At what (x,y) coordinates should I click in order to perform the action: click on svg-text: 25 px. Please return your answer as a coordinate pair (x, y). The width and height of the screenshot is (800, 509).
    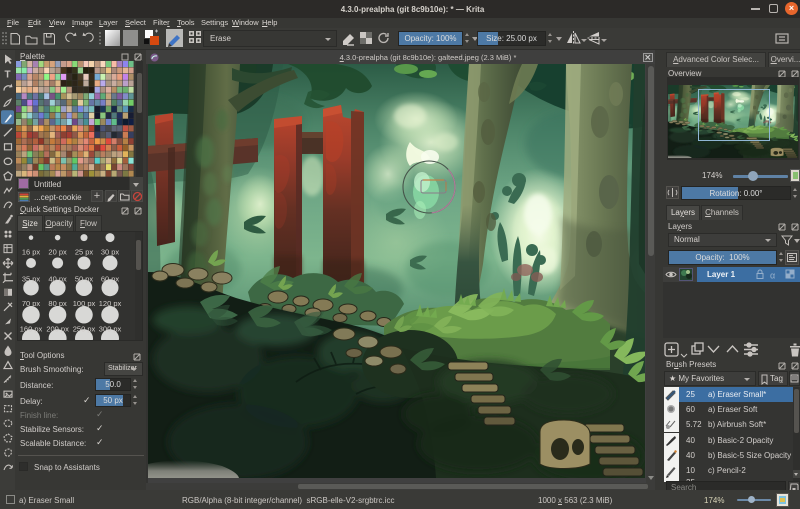
    Looking at the image, I should click on (84, 252).